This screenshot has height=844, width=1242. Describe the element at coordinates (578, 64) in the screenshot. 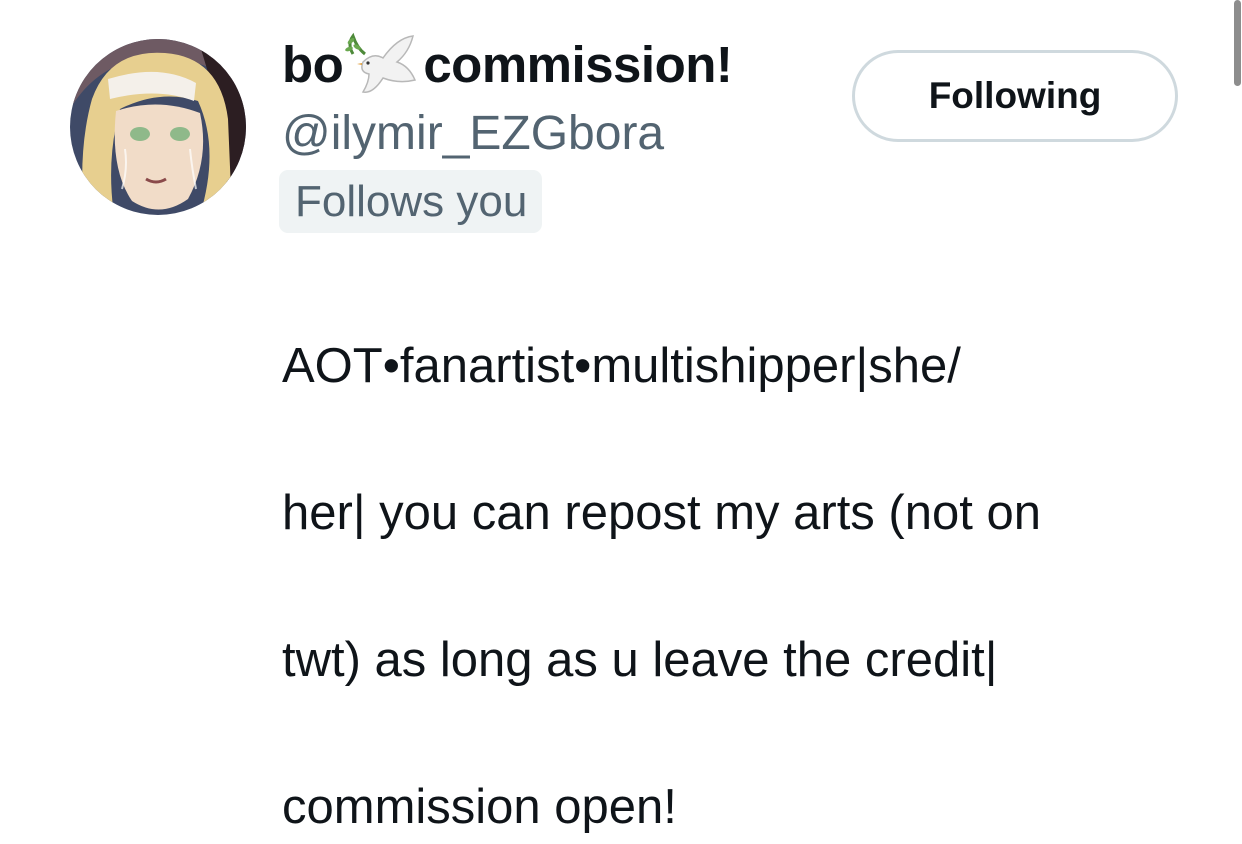

I see `display-name-suffix: commission!` at that location.